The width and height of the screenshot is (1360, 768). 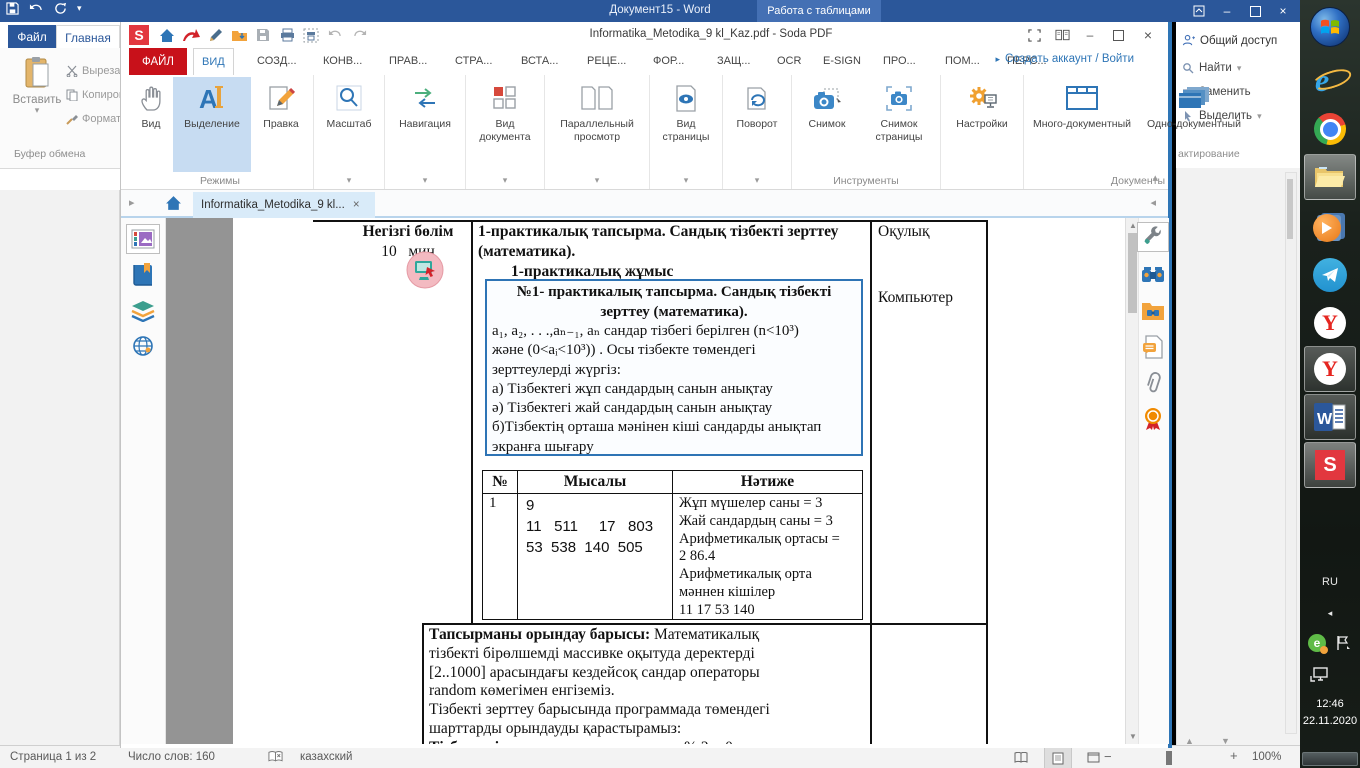 I want to click on pdf-scrollbar-thumb, so click(x=1132, y=273).